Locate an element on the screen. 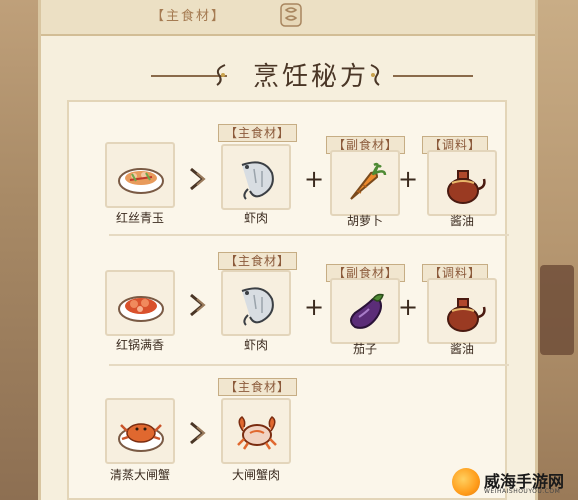  dish-shrimp-stirfry-icon is located at coordinates (141, 181).